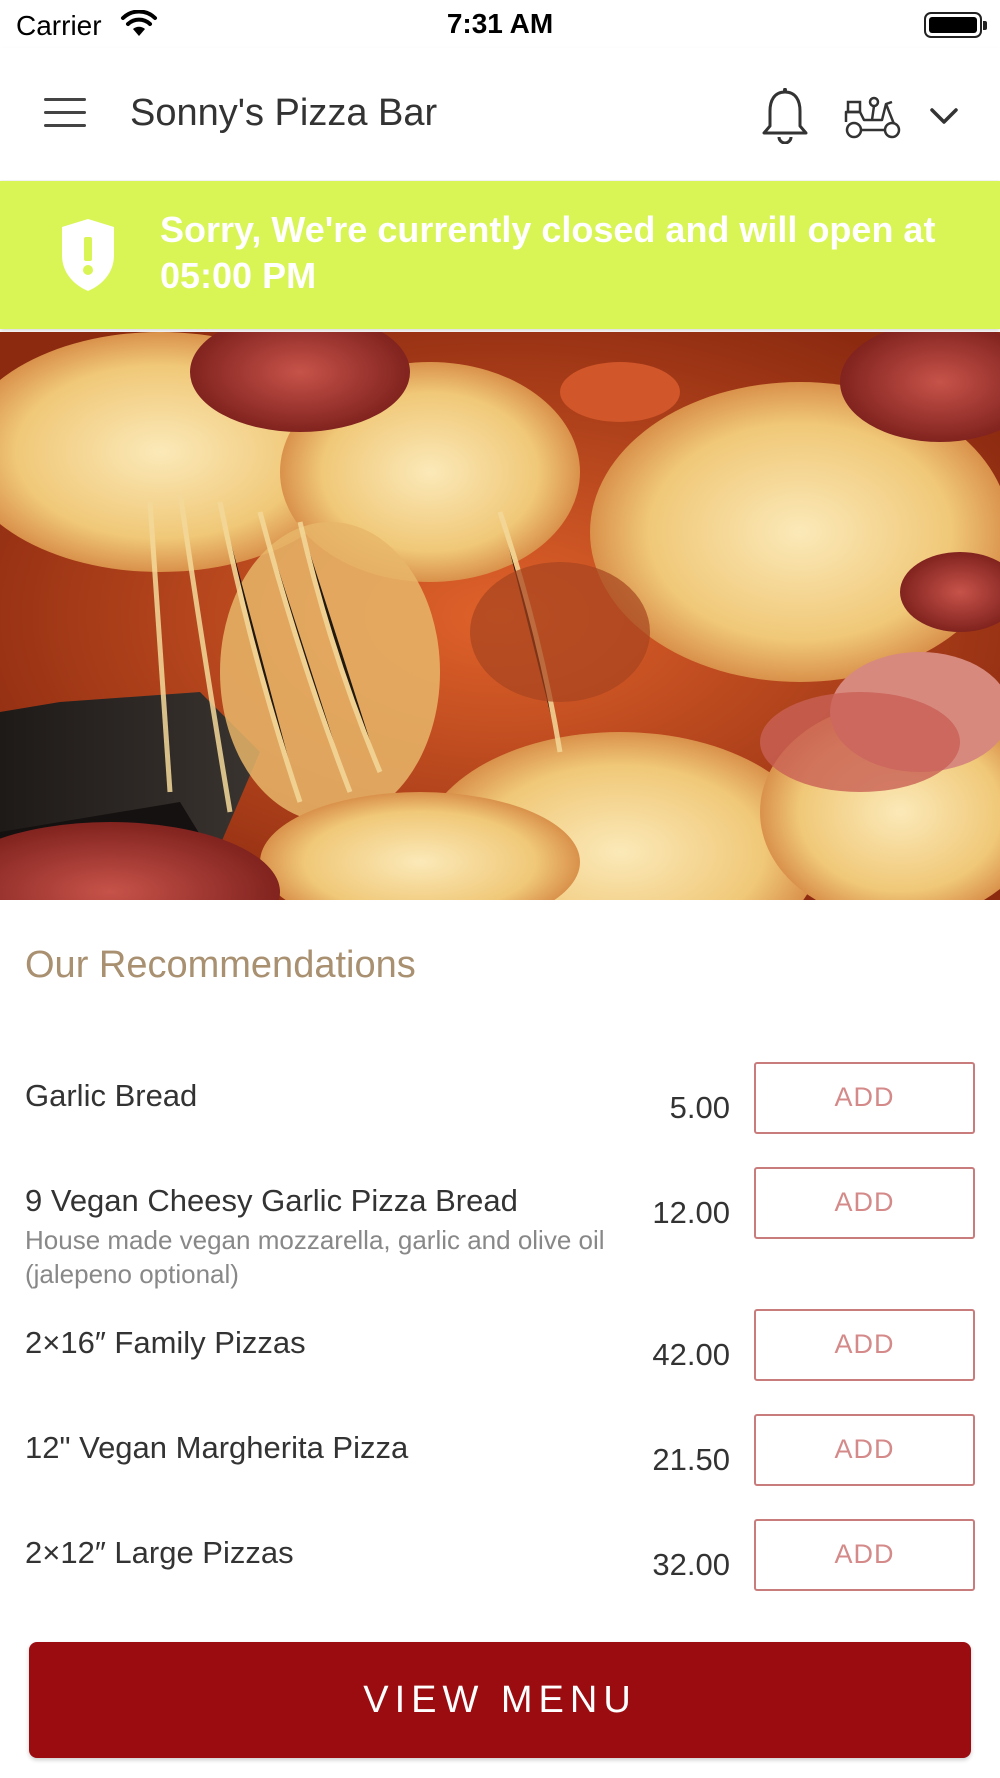  Describe the element at coordinates (88, 255) in the screenshot. I see `shield-alert-icon` at that location.